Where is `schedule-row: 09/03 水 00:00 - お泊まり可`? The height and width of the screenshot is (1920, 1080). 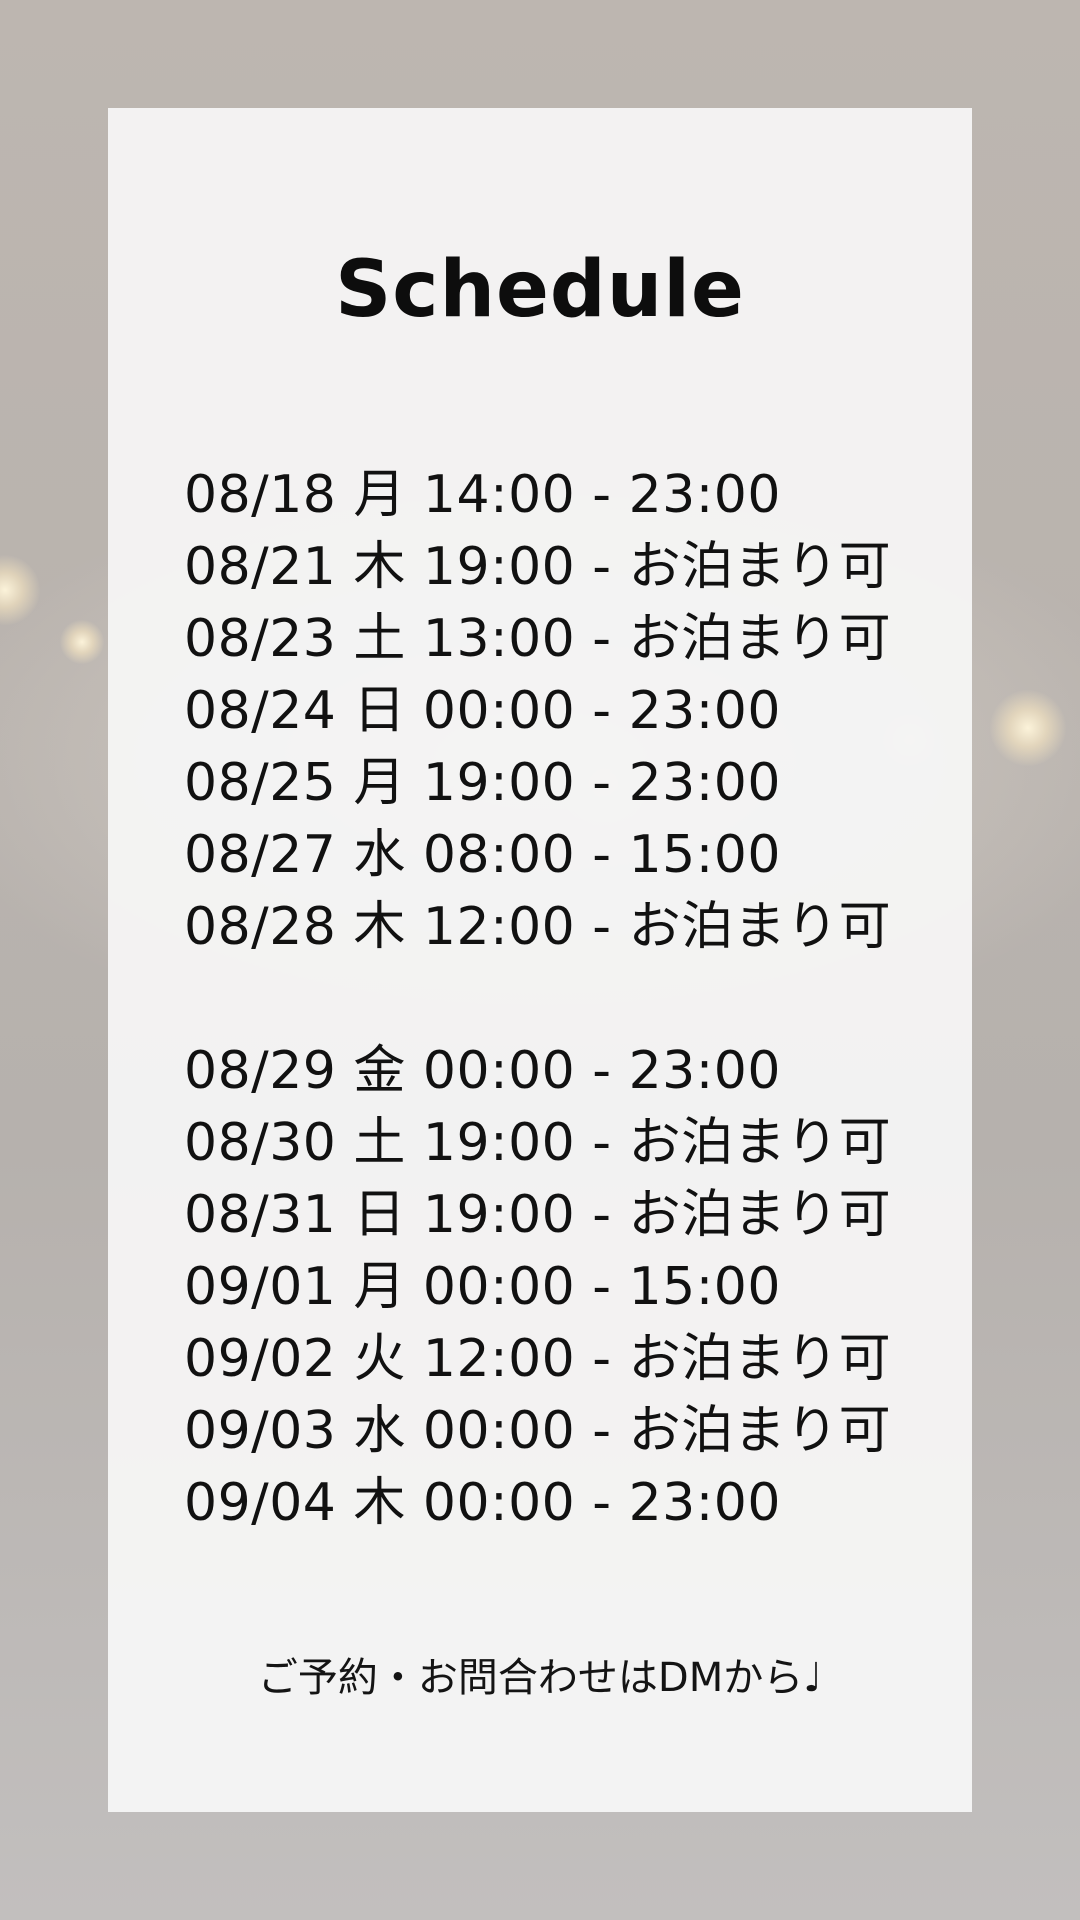
schedule-row: 09/03 水 00:00 - お泊まり可 is located at coordinates (538, 1431).